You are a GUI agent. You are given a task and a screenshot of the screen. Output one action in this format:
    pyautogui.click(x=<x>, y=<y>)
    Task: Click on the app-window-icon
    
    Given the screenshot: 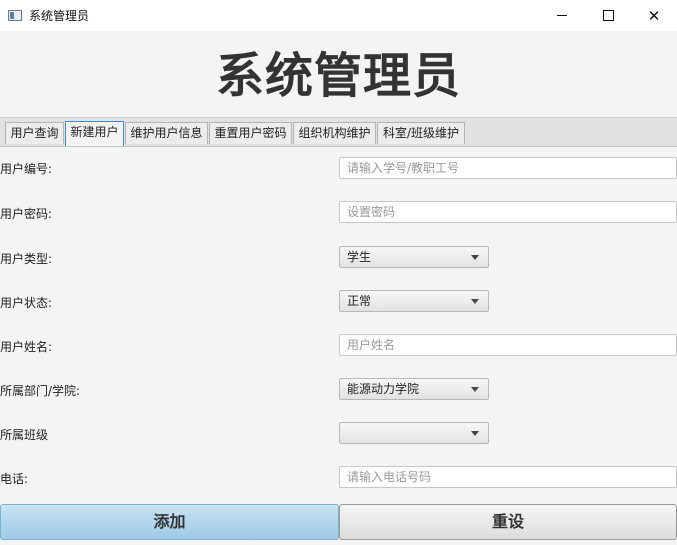 What is the action you would take?
    pyautogui.click(x=15, y=15)
    